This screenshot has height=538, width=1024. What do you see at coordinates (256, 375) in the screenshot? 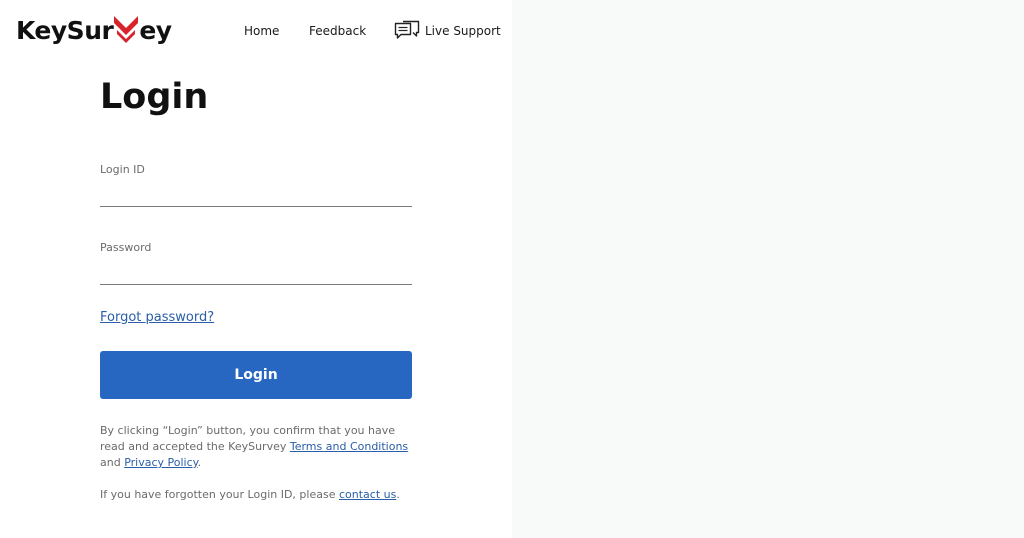
I see `login-button: Login` at bounding box center [256, 375].